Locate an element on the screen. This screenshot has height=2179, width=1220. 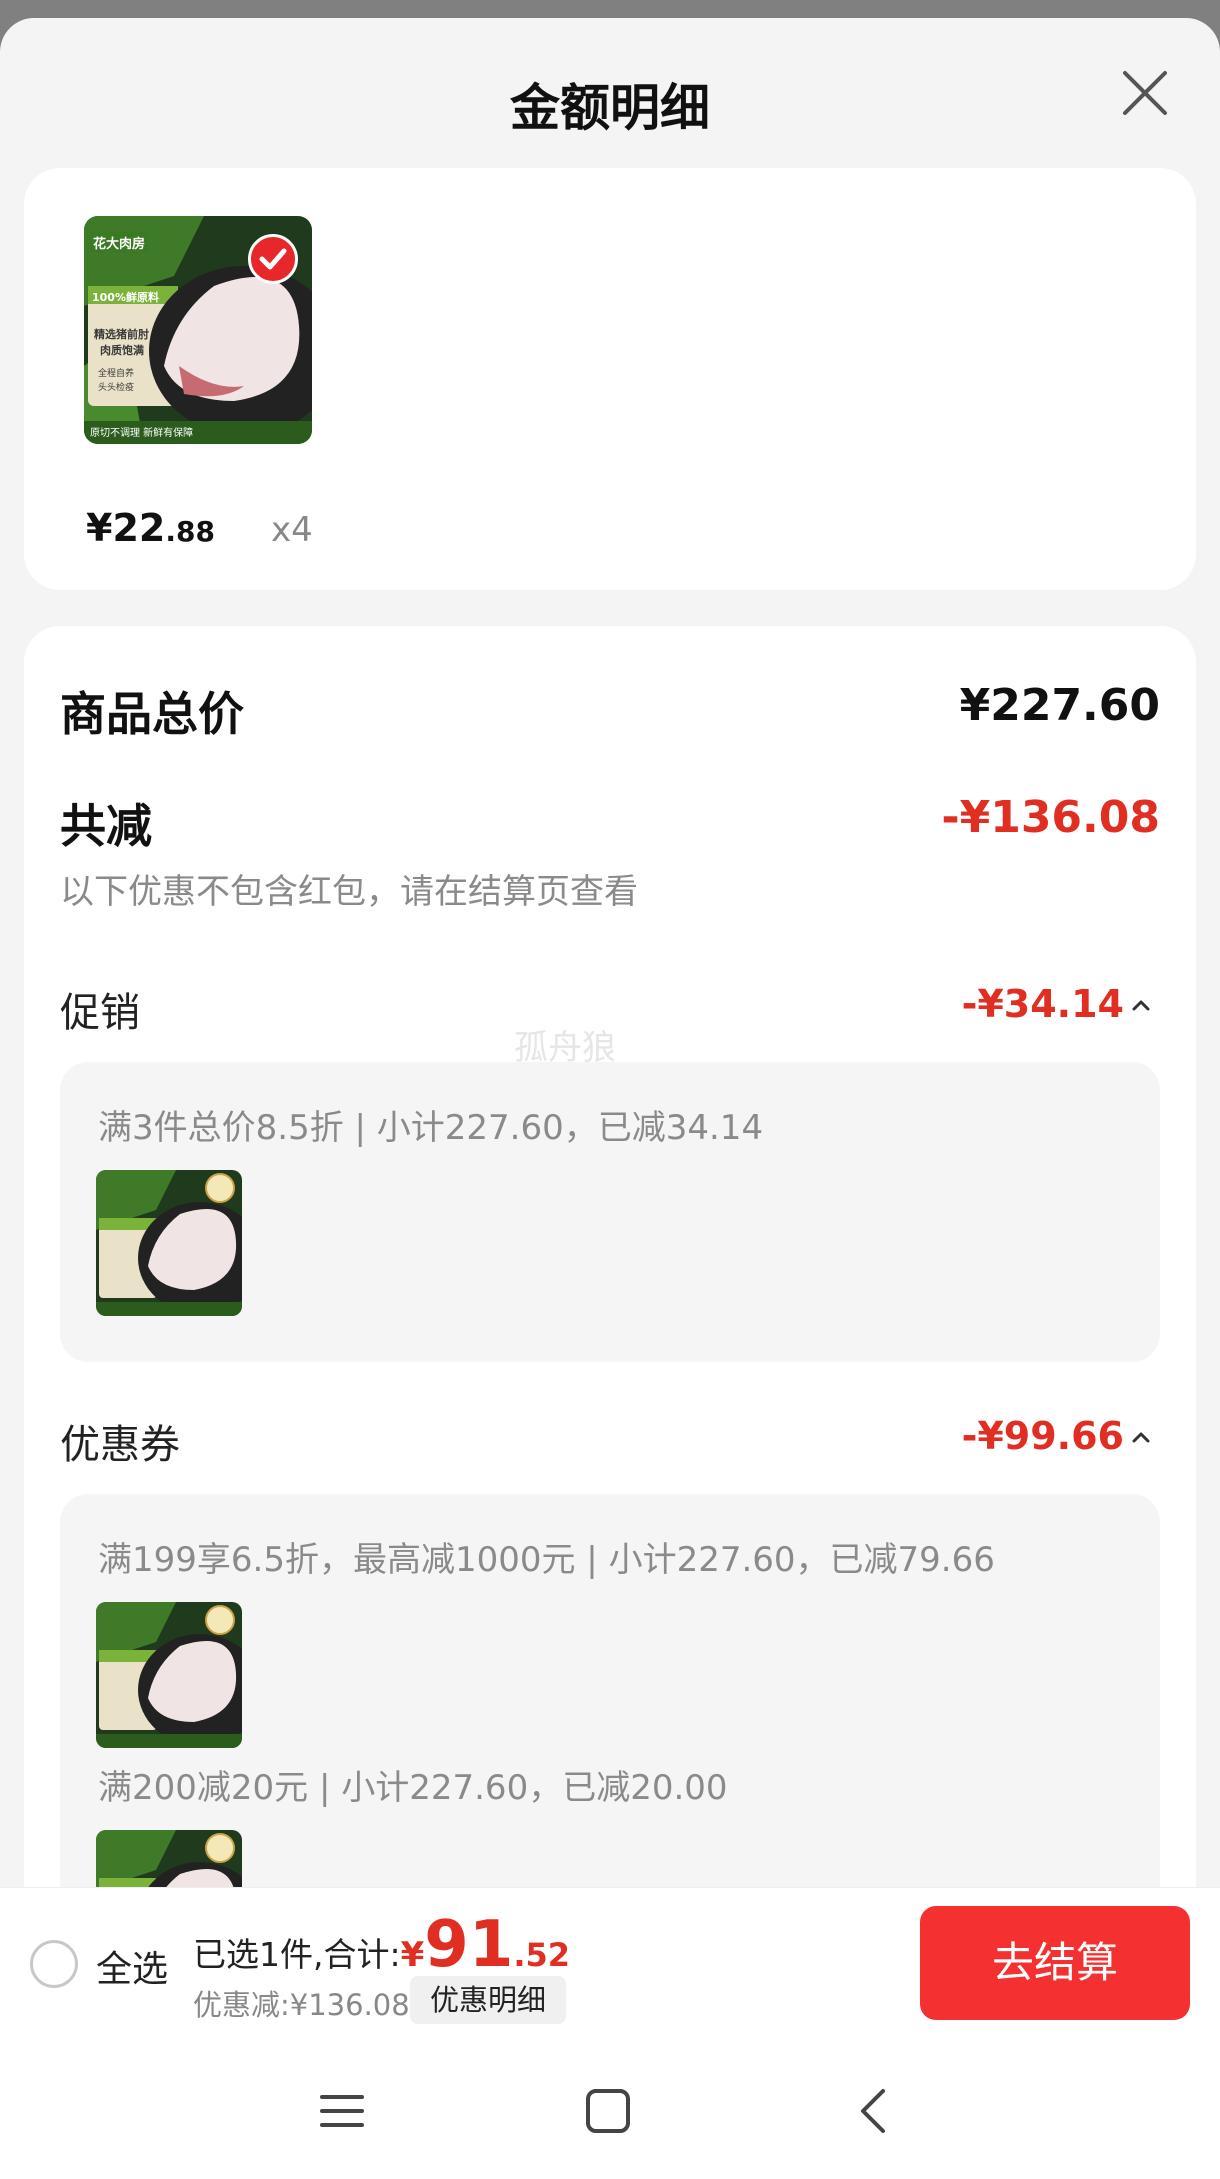
package-text-6: 原切不调理 新鲜有保障 is located at coordinates (142, 433).